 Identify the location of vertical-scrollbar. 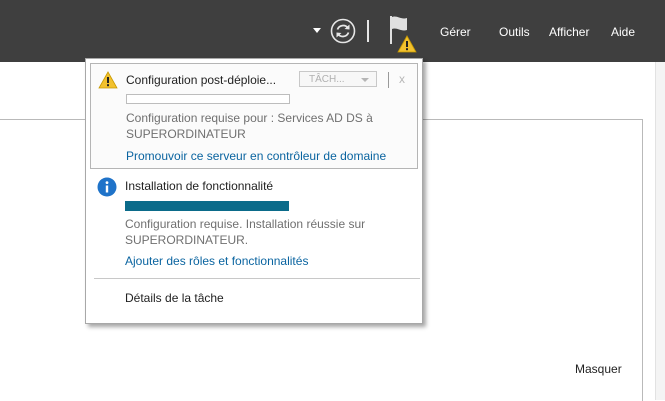
(660, 231).